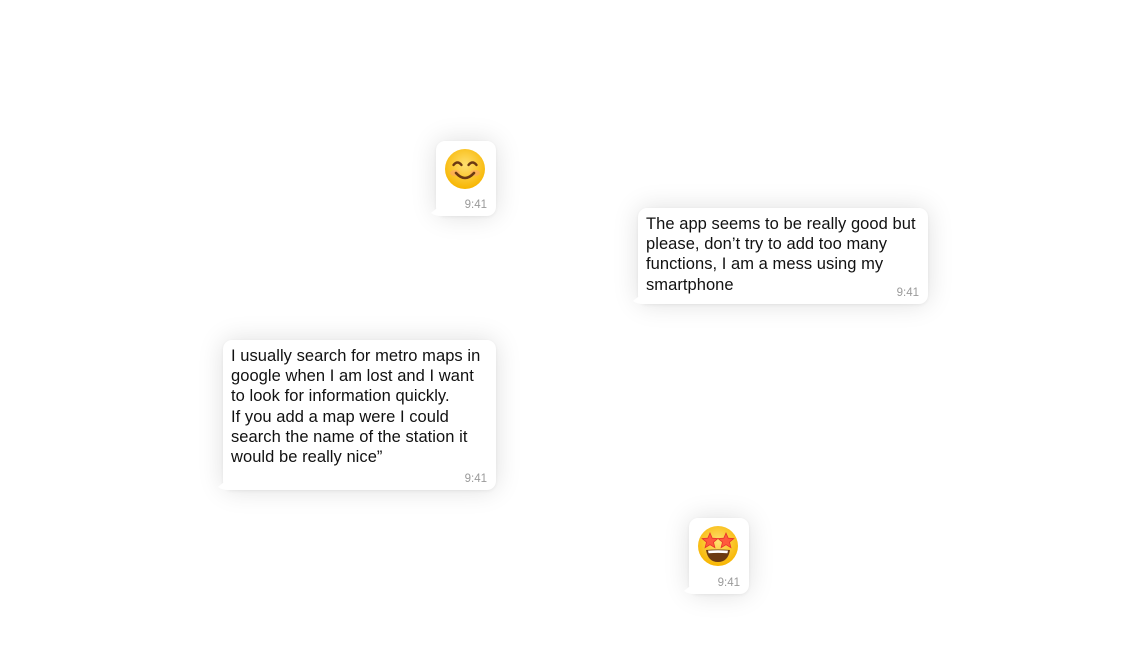 The width and height of the screenshot is (1136, 660). I want to click on star-struck-face-emoji-icon, so click(718, 546).